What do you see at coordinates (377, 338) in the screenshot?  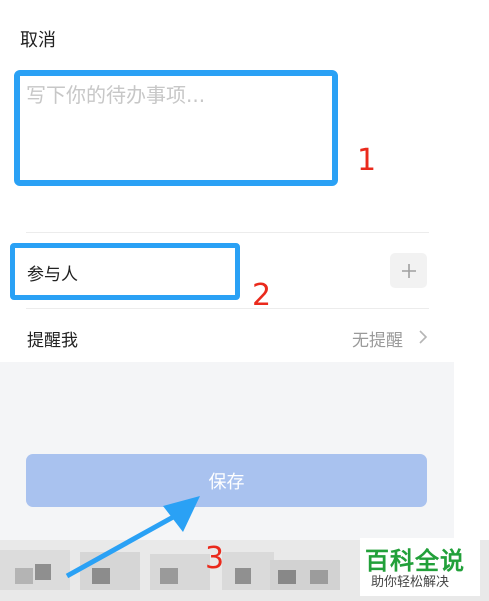 I see `reminder-value: 无提醒` at bounding box center [377, 338].